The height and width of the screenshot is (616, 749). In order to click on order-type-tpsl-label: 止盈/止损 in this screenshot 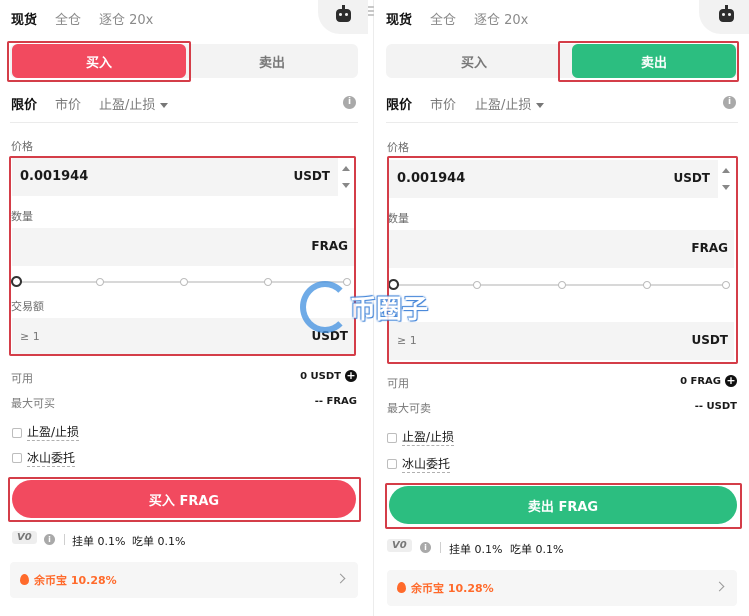, I will do `click(503, 105)`.